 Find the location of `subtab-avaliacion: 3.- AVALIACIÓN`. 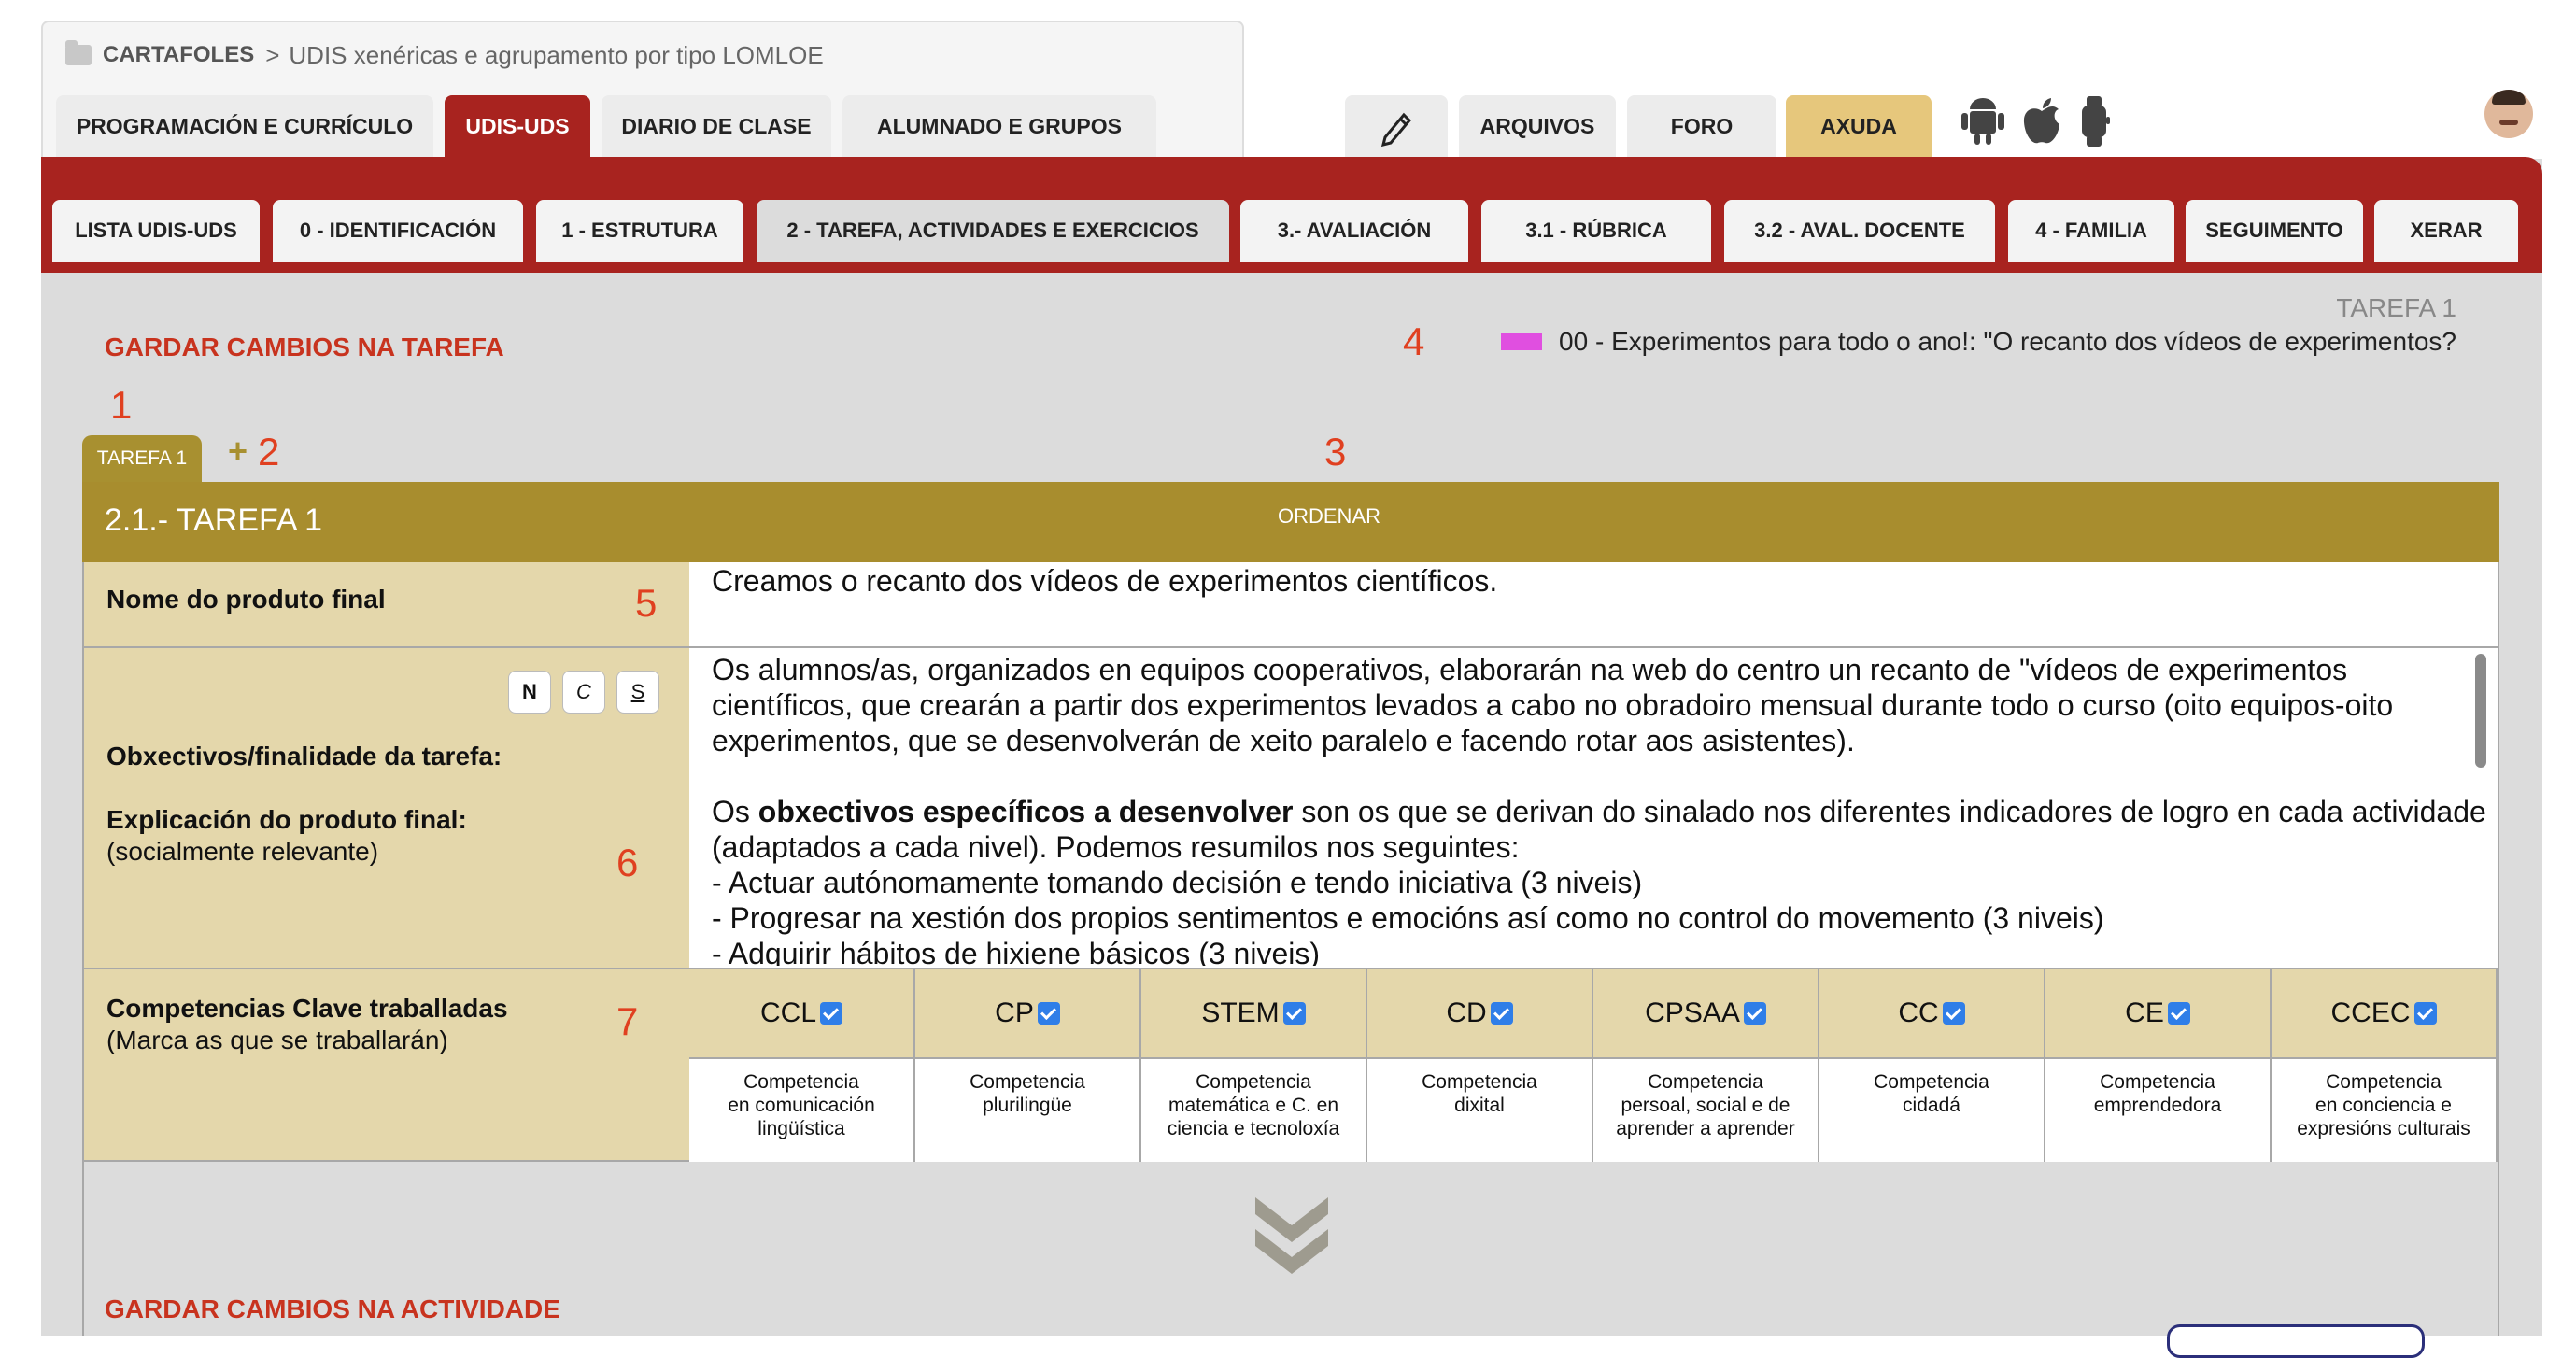

subtab-avaliacion: 3.- AVALIACIÓN is located at coordinates (1354, 231).